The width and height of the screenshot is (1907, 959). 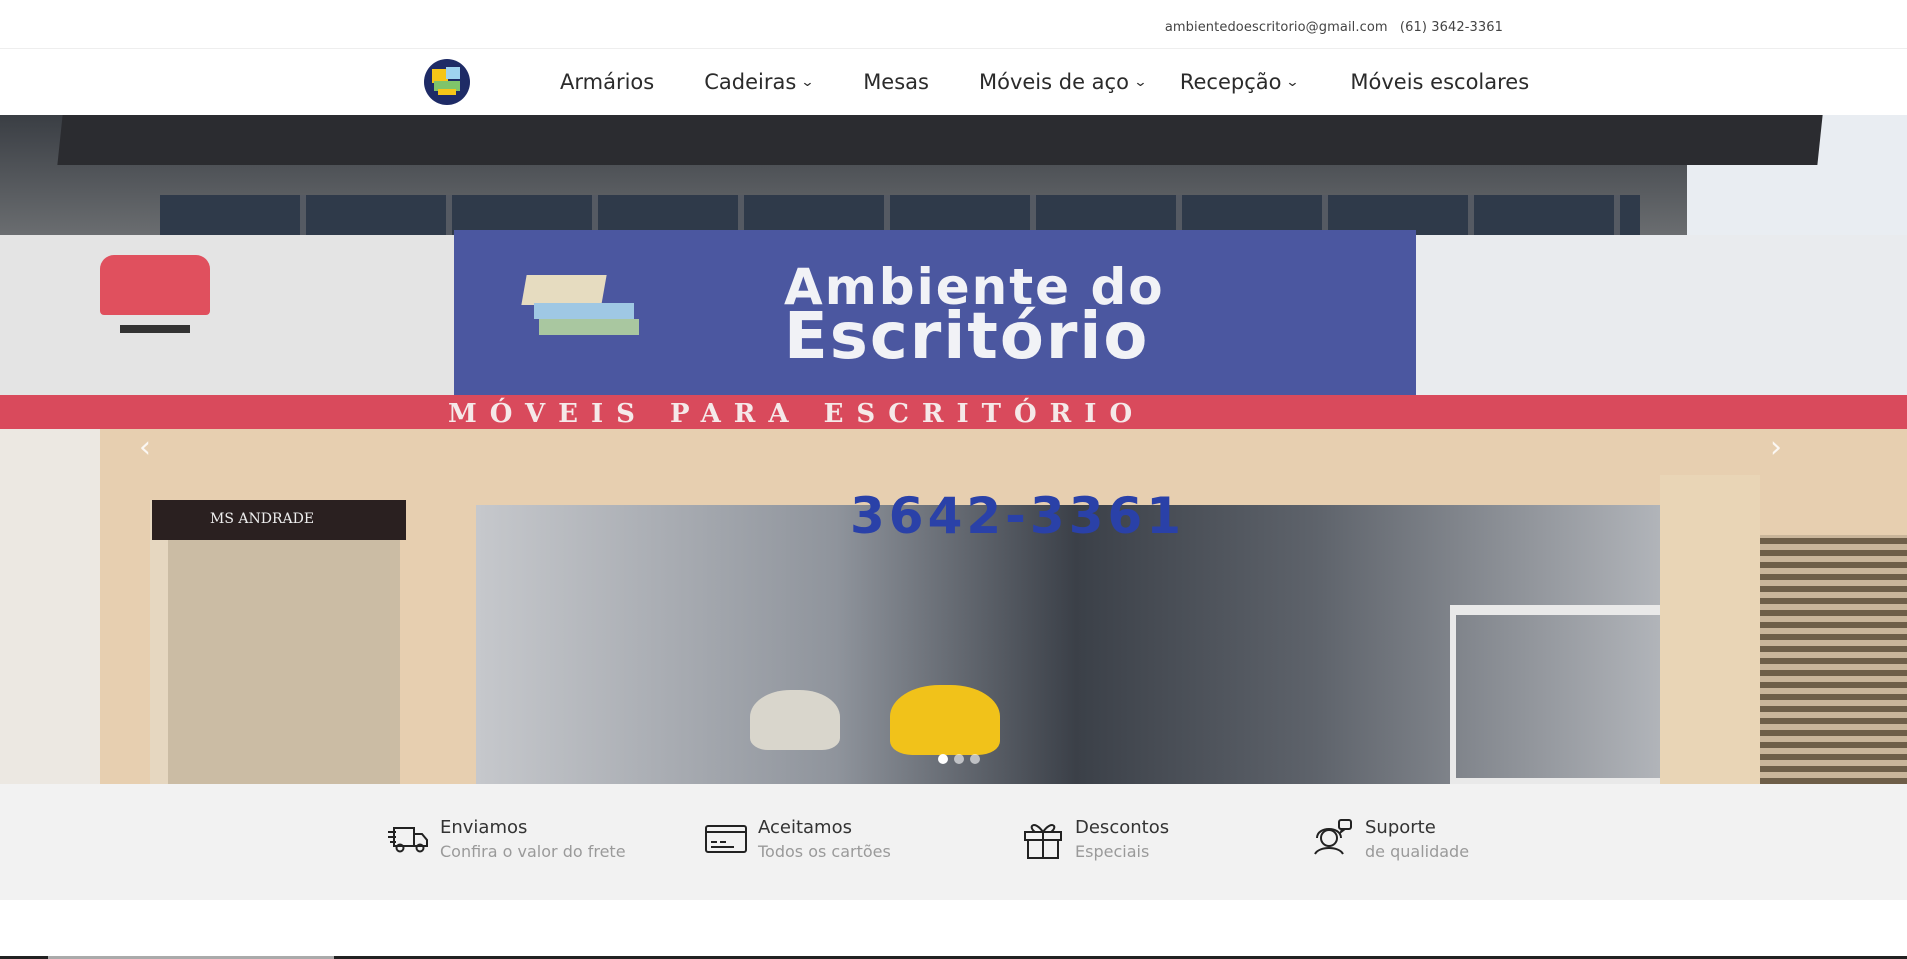 What do you see at coordinates (145, 448) in the screenshot?
I see `slider-prev-arrow: ‹` at bounding box center [145, 448].